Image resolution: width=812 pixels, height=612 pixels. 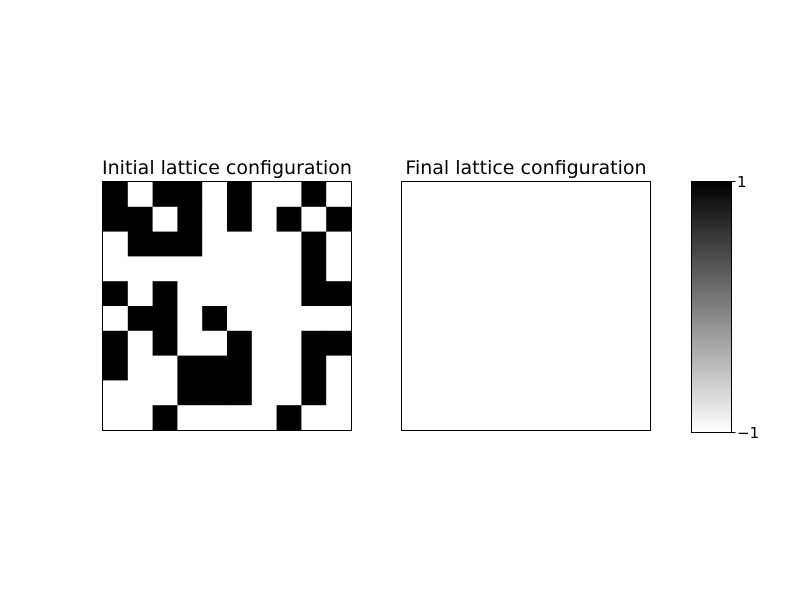 What do you see at coordinates (339, 294) in the screenshot?
I see `lattice-cell-r4-c9` at bounding box center [339, 294].